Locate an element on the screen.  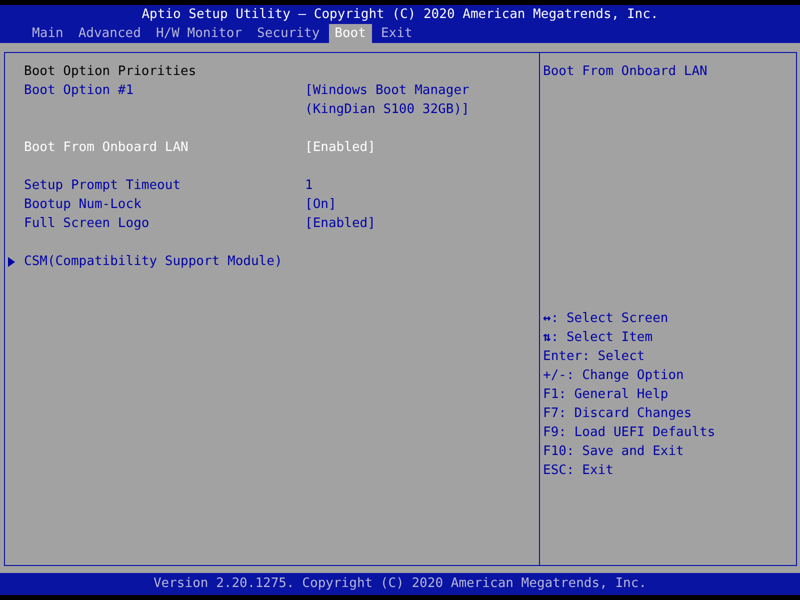
key-help-line: F9: Load UEFI Defaults is located at coordinates (629, 433).